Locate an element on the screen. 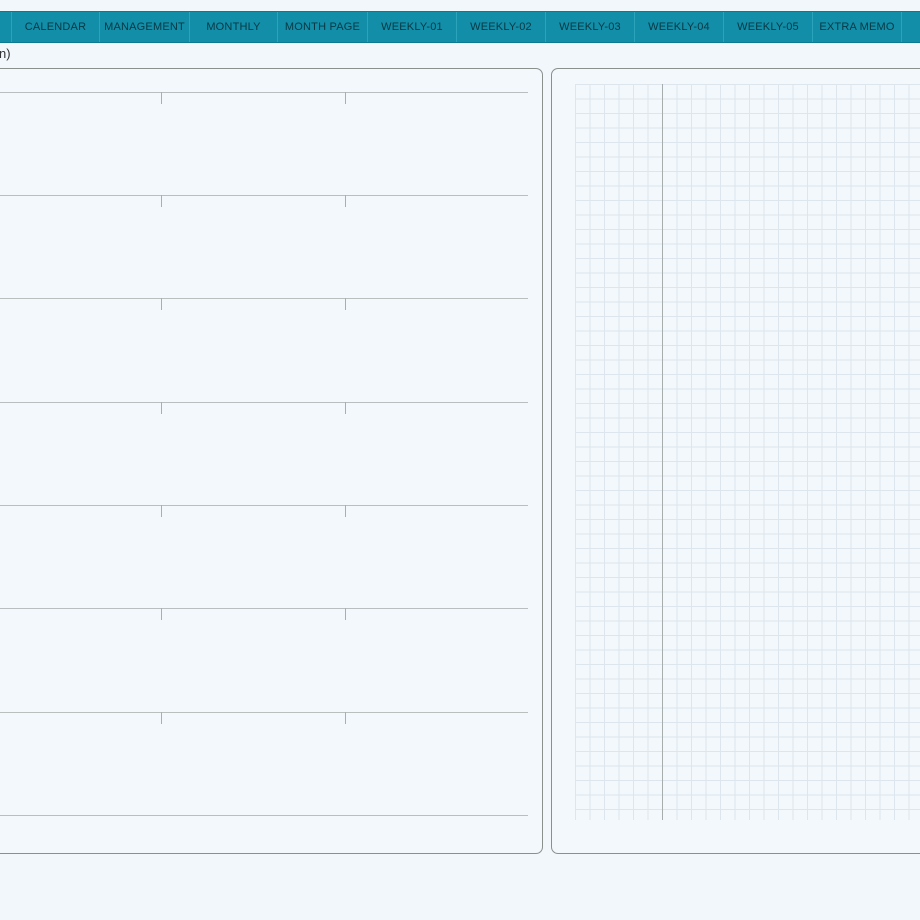 The height and width of the screenshot is (920, 920). tab-monthly: MONTHLY is located at coordinates (234, 27).